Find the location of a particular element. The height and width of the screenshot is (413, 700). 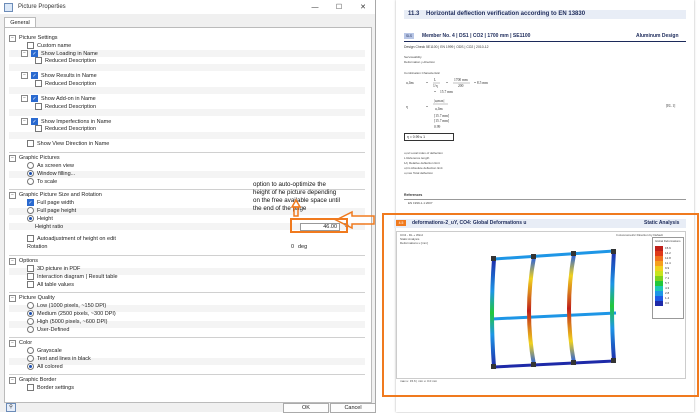

svg-text: η is located at coordinates (407, 107).